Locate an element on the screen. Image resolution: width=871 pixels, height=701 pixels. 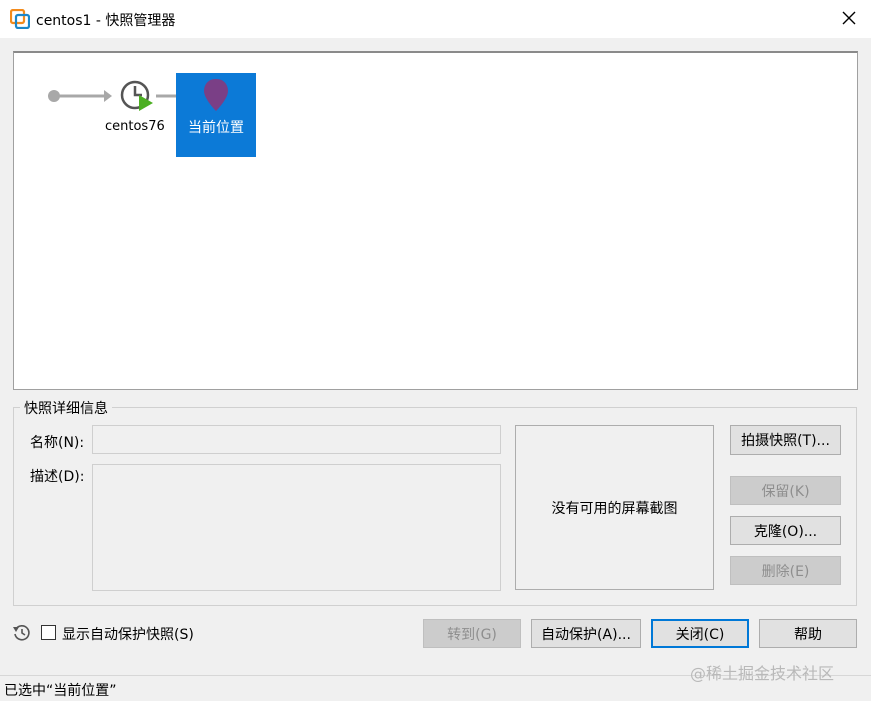
delete-button: 删除(E) is located at coordinates (785, 570).